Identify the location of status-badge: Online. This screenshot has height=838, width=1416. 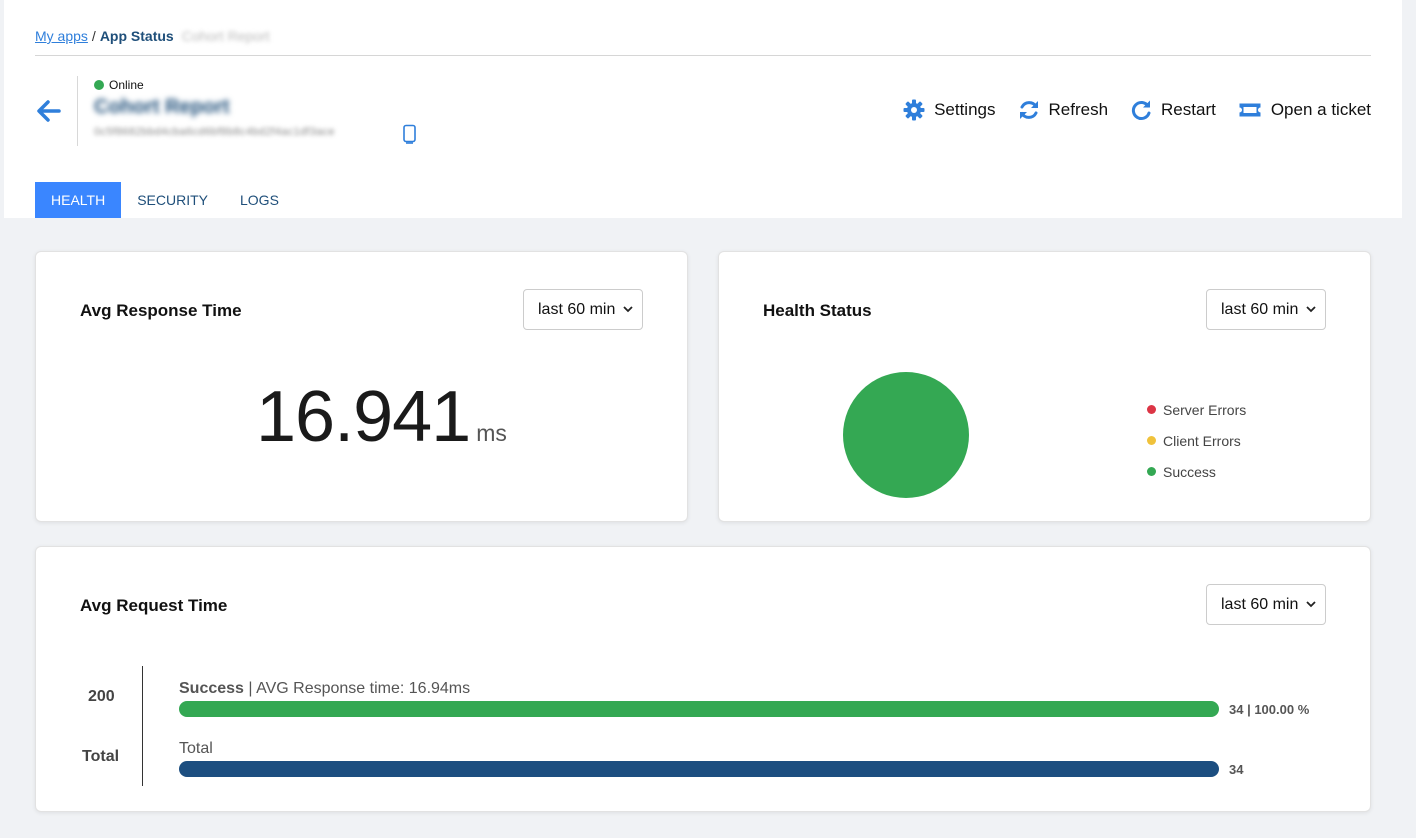
(119, 85).